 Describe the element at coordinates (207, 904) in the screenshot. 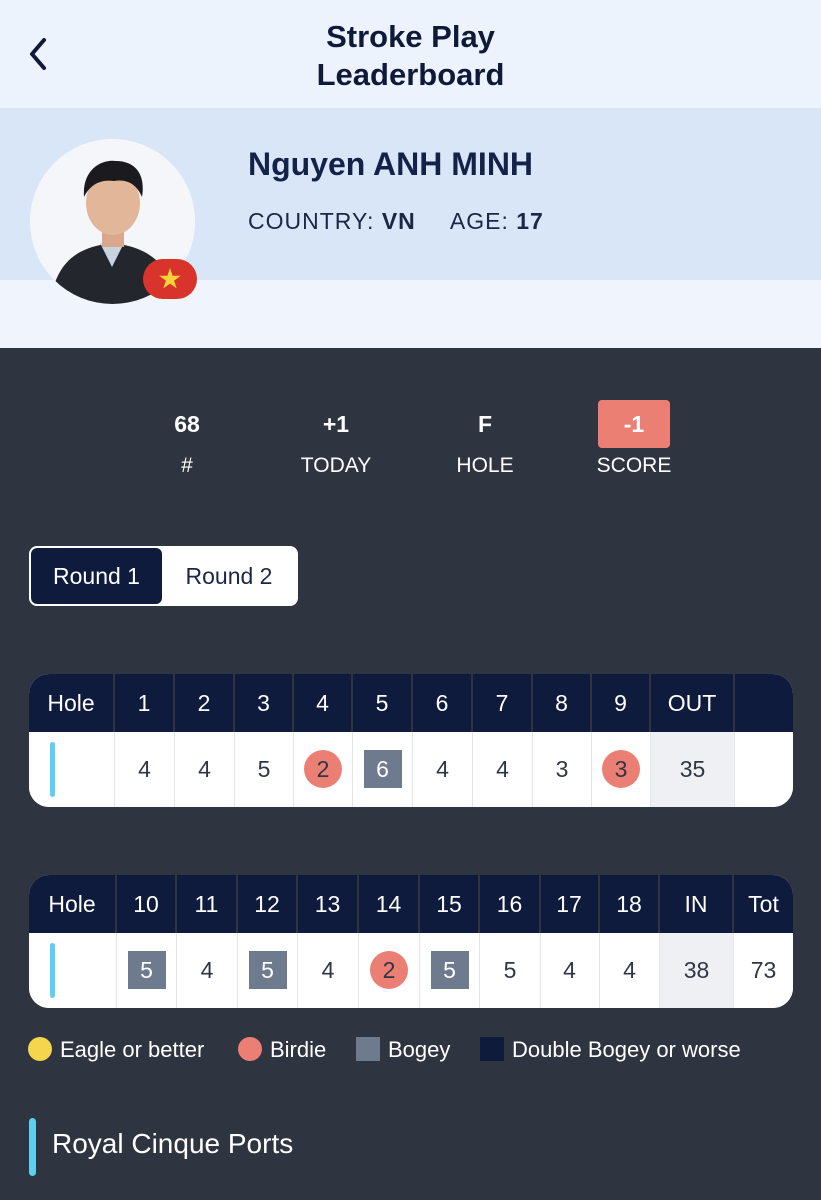

I see `hole-header-cell: 11` at that location.